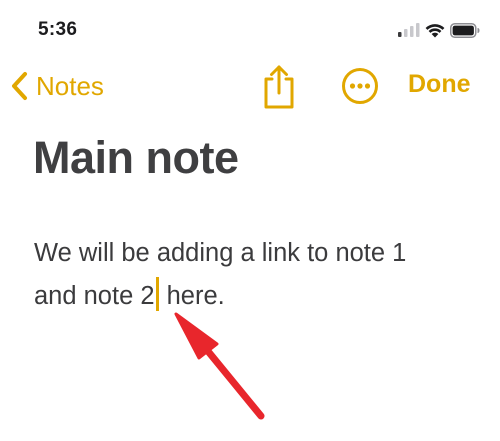  I want to click on status-time: 5:36, so click(58, 29).